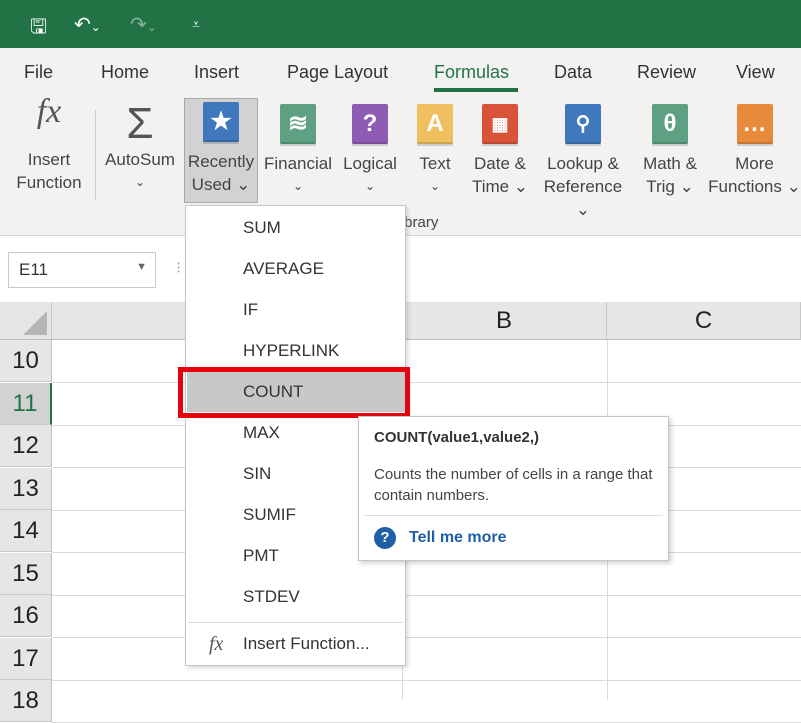 The image size is (801, 723). I want to click on label: Time ⌄, so click(500, 186).